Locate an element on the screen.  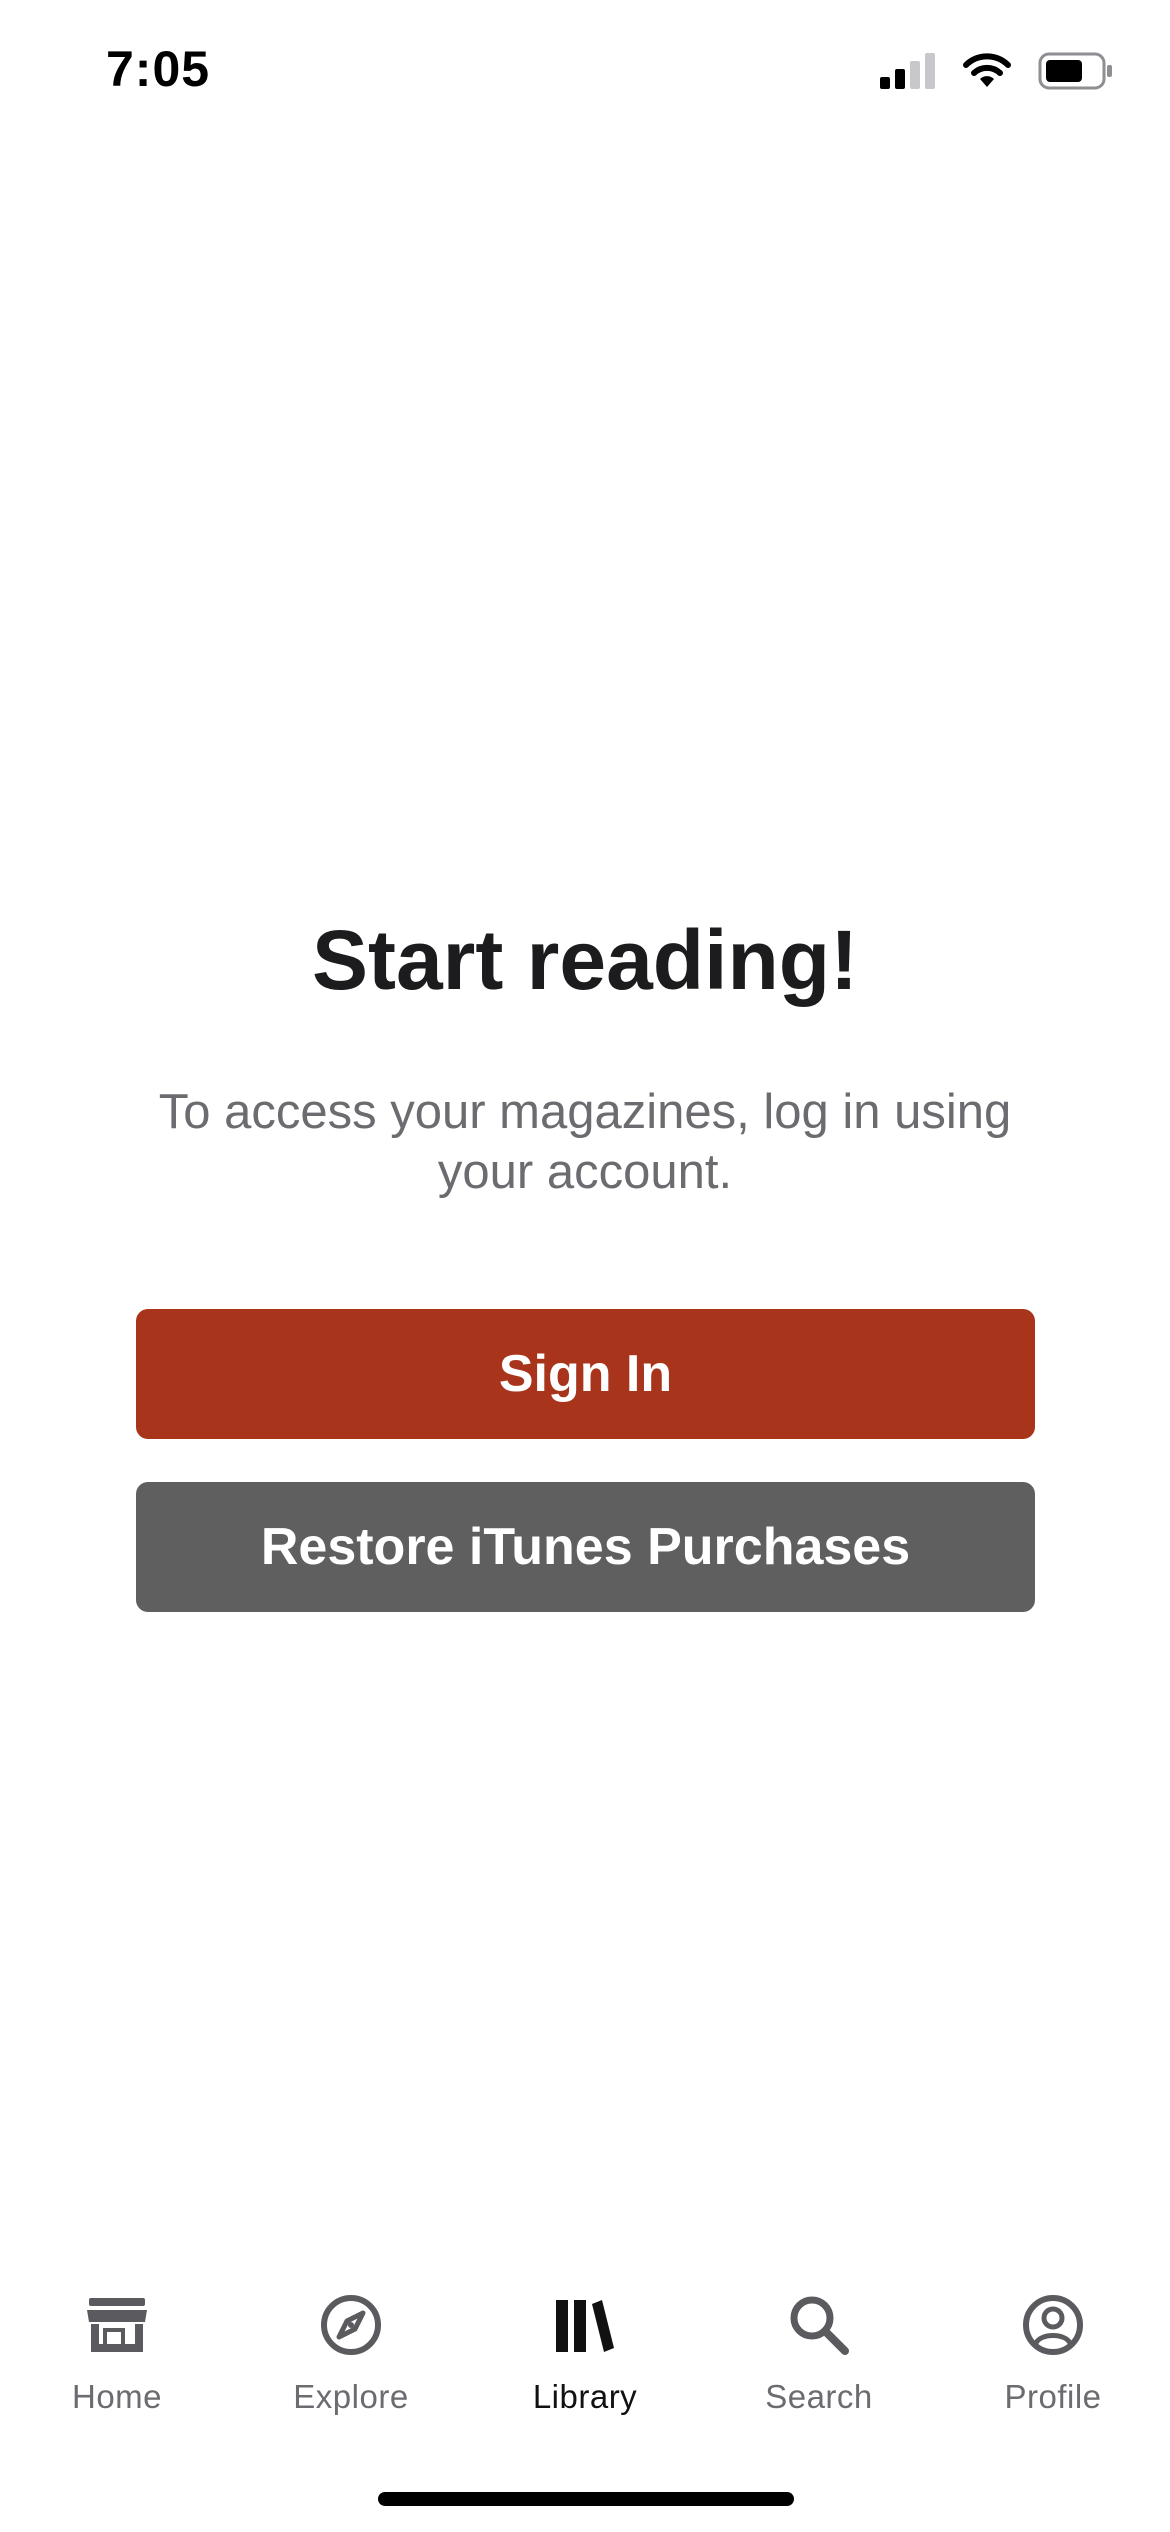
tab-label: Library is located at coordinates (585, 2396).